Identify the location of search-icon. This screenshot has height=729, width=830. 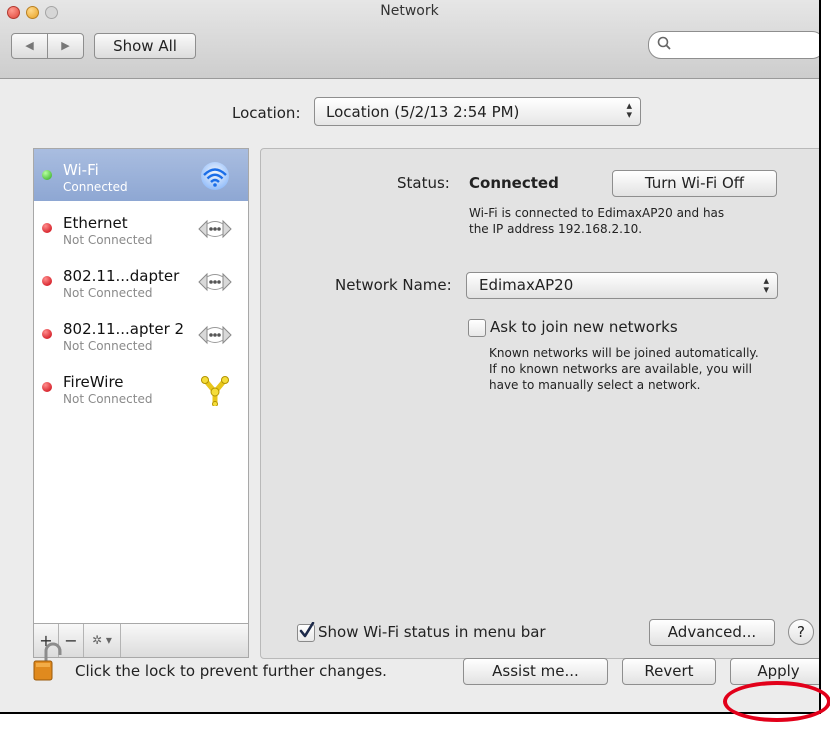
(664, 43).